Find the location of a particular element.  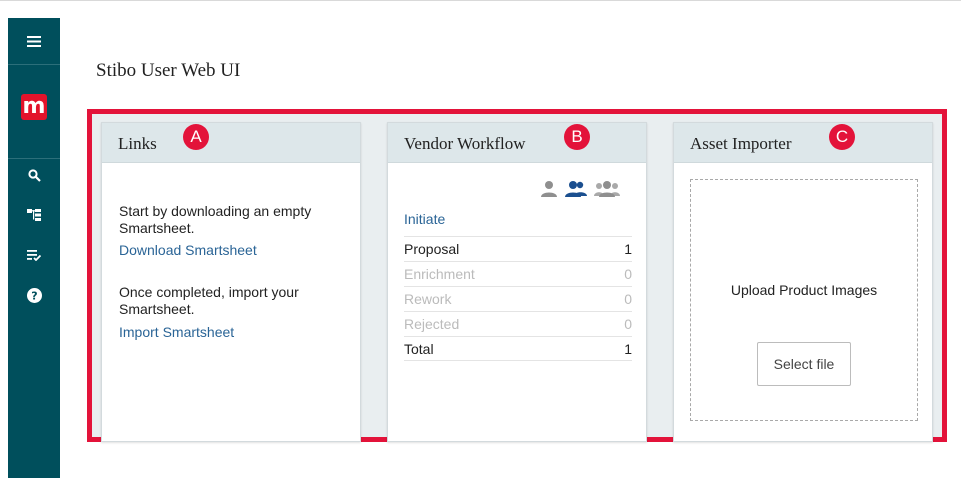

workflow-row-rejected: Rejected 0 is located at coordinates (518, 323).